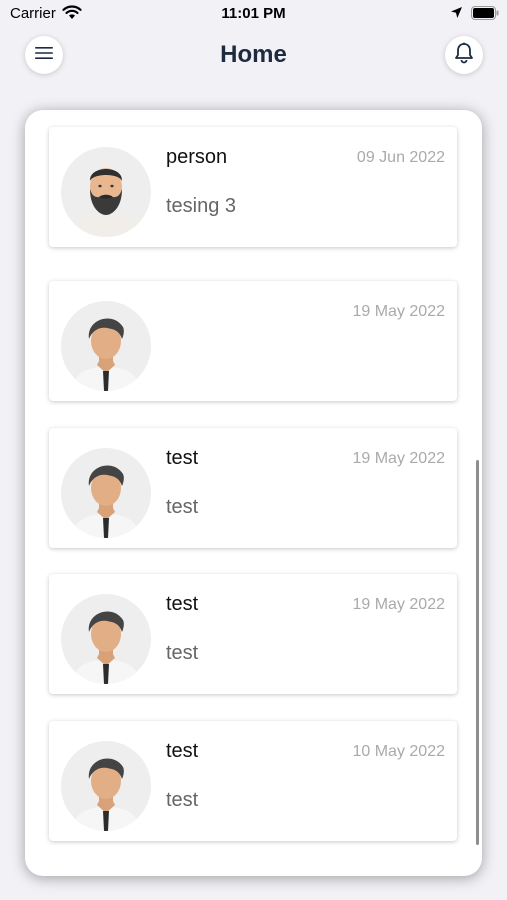 This screenshot has height=900, width=507. Describe the element at coordinates (253, 187) in the screenshot. I see `list-item: person 09 Jun 2022 tesing 3` at that location.